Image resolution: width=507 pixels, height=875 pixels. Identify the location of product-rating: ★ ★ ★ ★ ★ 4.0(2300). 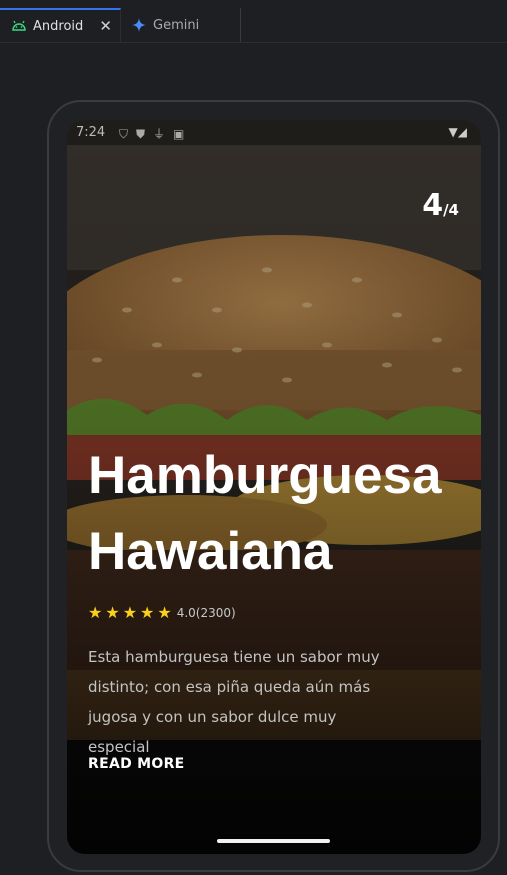
(162, 612).